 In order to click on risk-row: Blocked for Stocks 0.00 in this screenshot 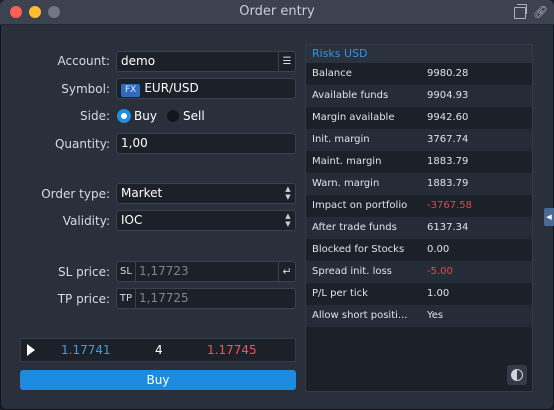, I will do `click(419, 250)`.